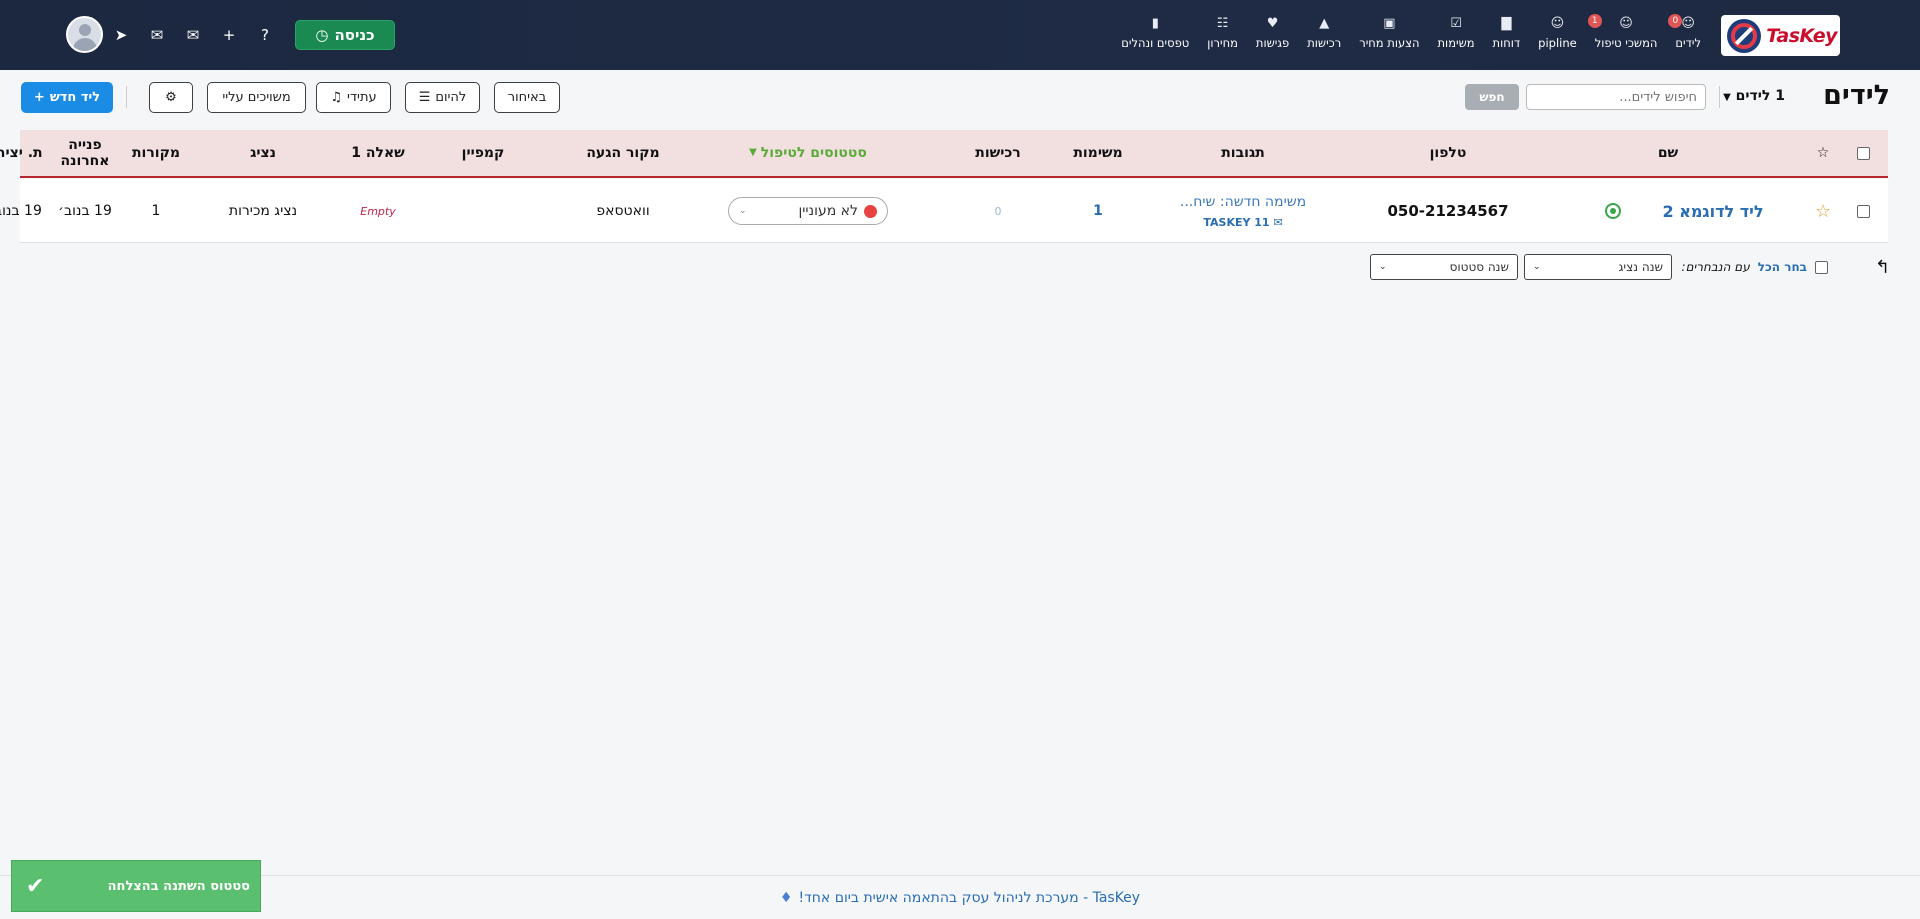 The width and height of the screenshot is (1920, 919). I want to click on help-icon: ?, so click(265, 35).